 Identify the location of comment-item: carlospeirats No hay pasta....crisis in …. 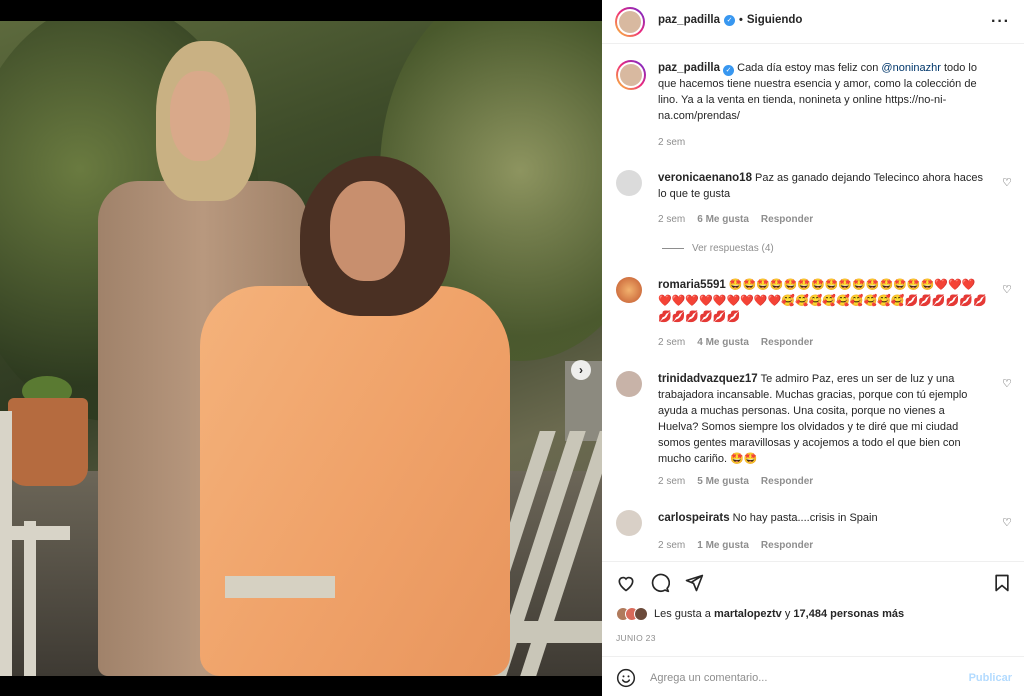
(816, 535).